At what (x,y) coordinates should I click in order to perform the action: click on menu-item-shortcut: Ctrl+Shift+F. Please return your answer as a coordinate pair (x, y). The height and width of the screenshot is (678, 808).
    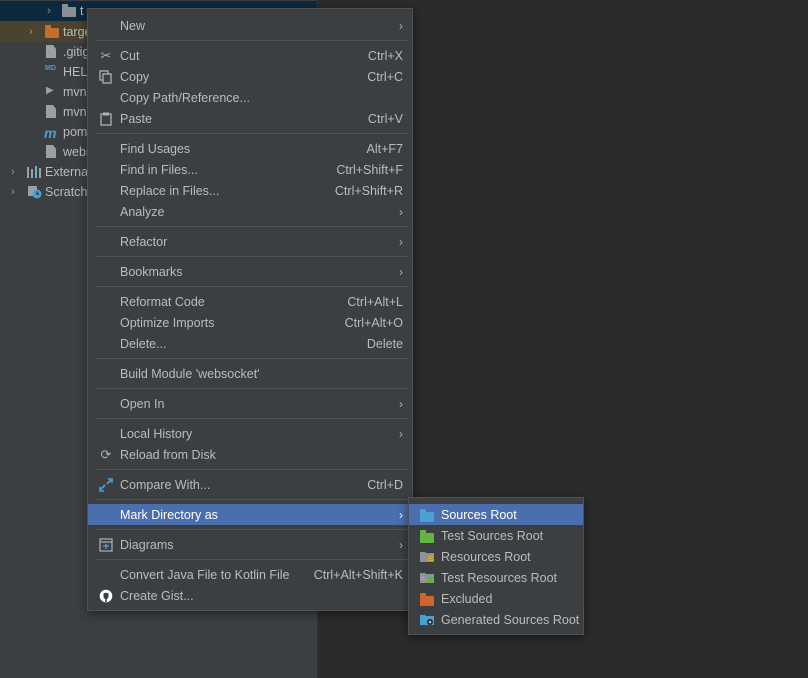
    Looking at the image, I should click on (369, 169).